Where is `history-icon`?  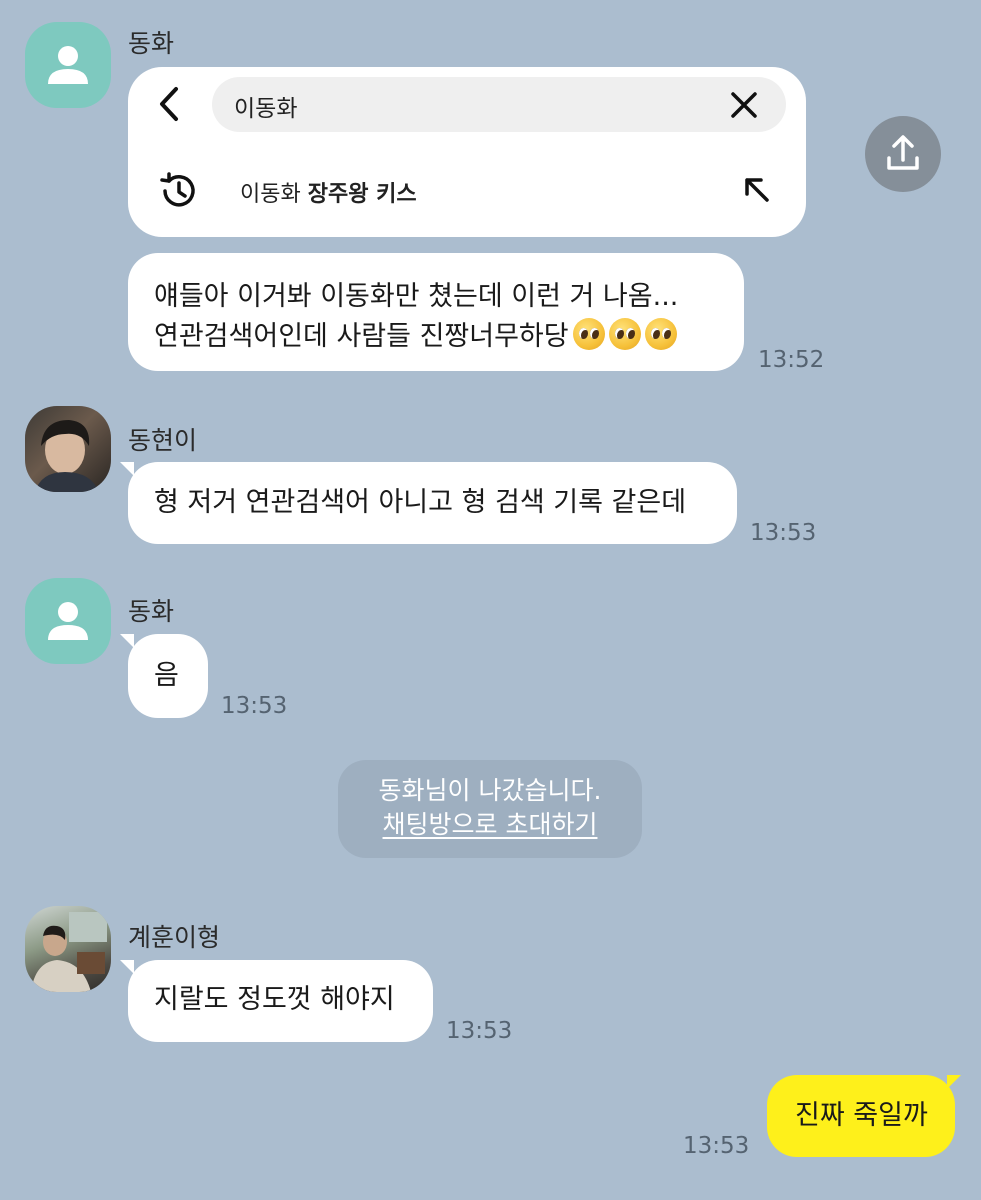 history-icon is located at coordinates (178, 193).